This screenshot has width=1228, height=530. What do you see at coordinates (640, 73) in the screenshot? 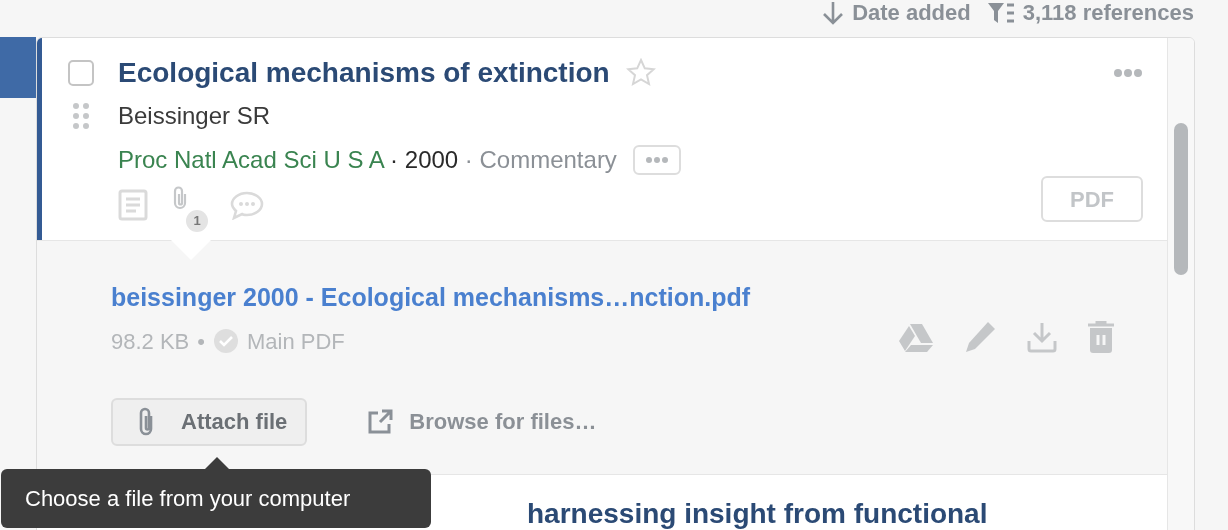
I see `star-icon` at bounding box center [640, 73].